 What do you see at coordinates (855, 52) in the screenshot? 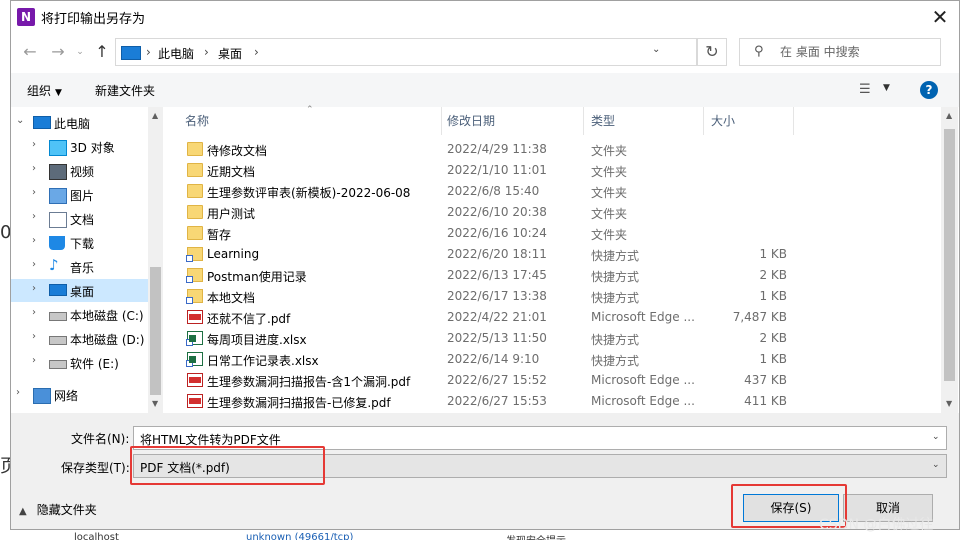
I see `search-input` at bounding box center [855, 52].